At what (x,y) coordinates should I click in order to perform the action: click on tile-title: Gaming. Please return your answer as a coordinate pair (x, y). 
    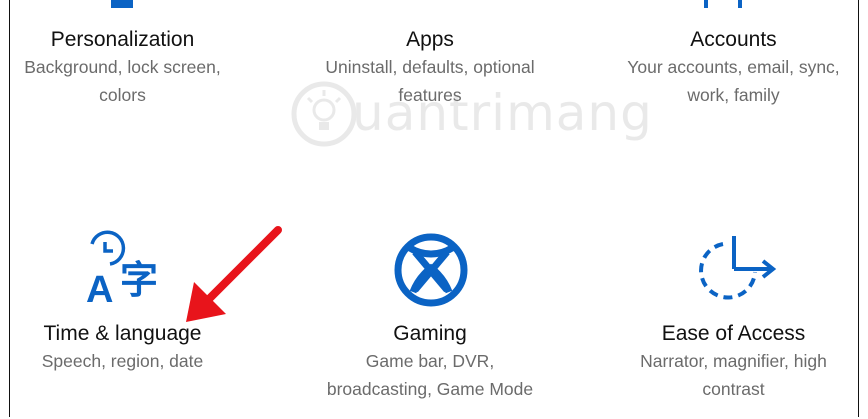
    Looking at the image, I should click on (430, 333).